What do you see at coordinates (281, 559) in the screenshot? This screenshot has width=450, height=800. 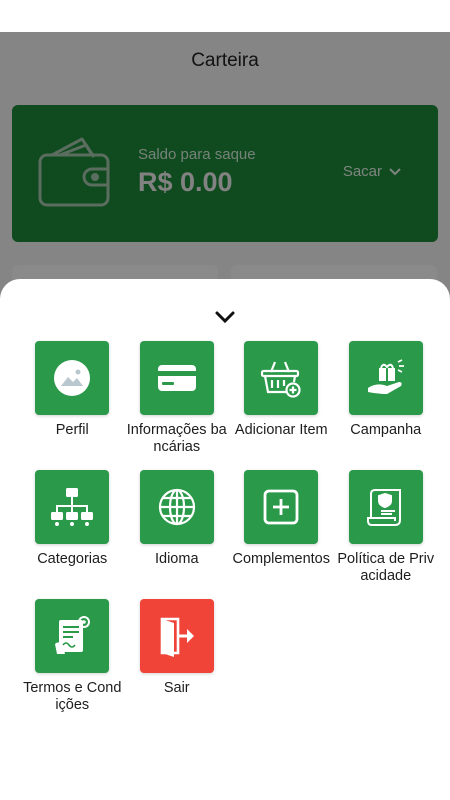 I see `menu-item-label: Complementos` at bounding box center [281, 559].